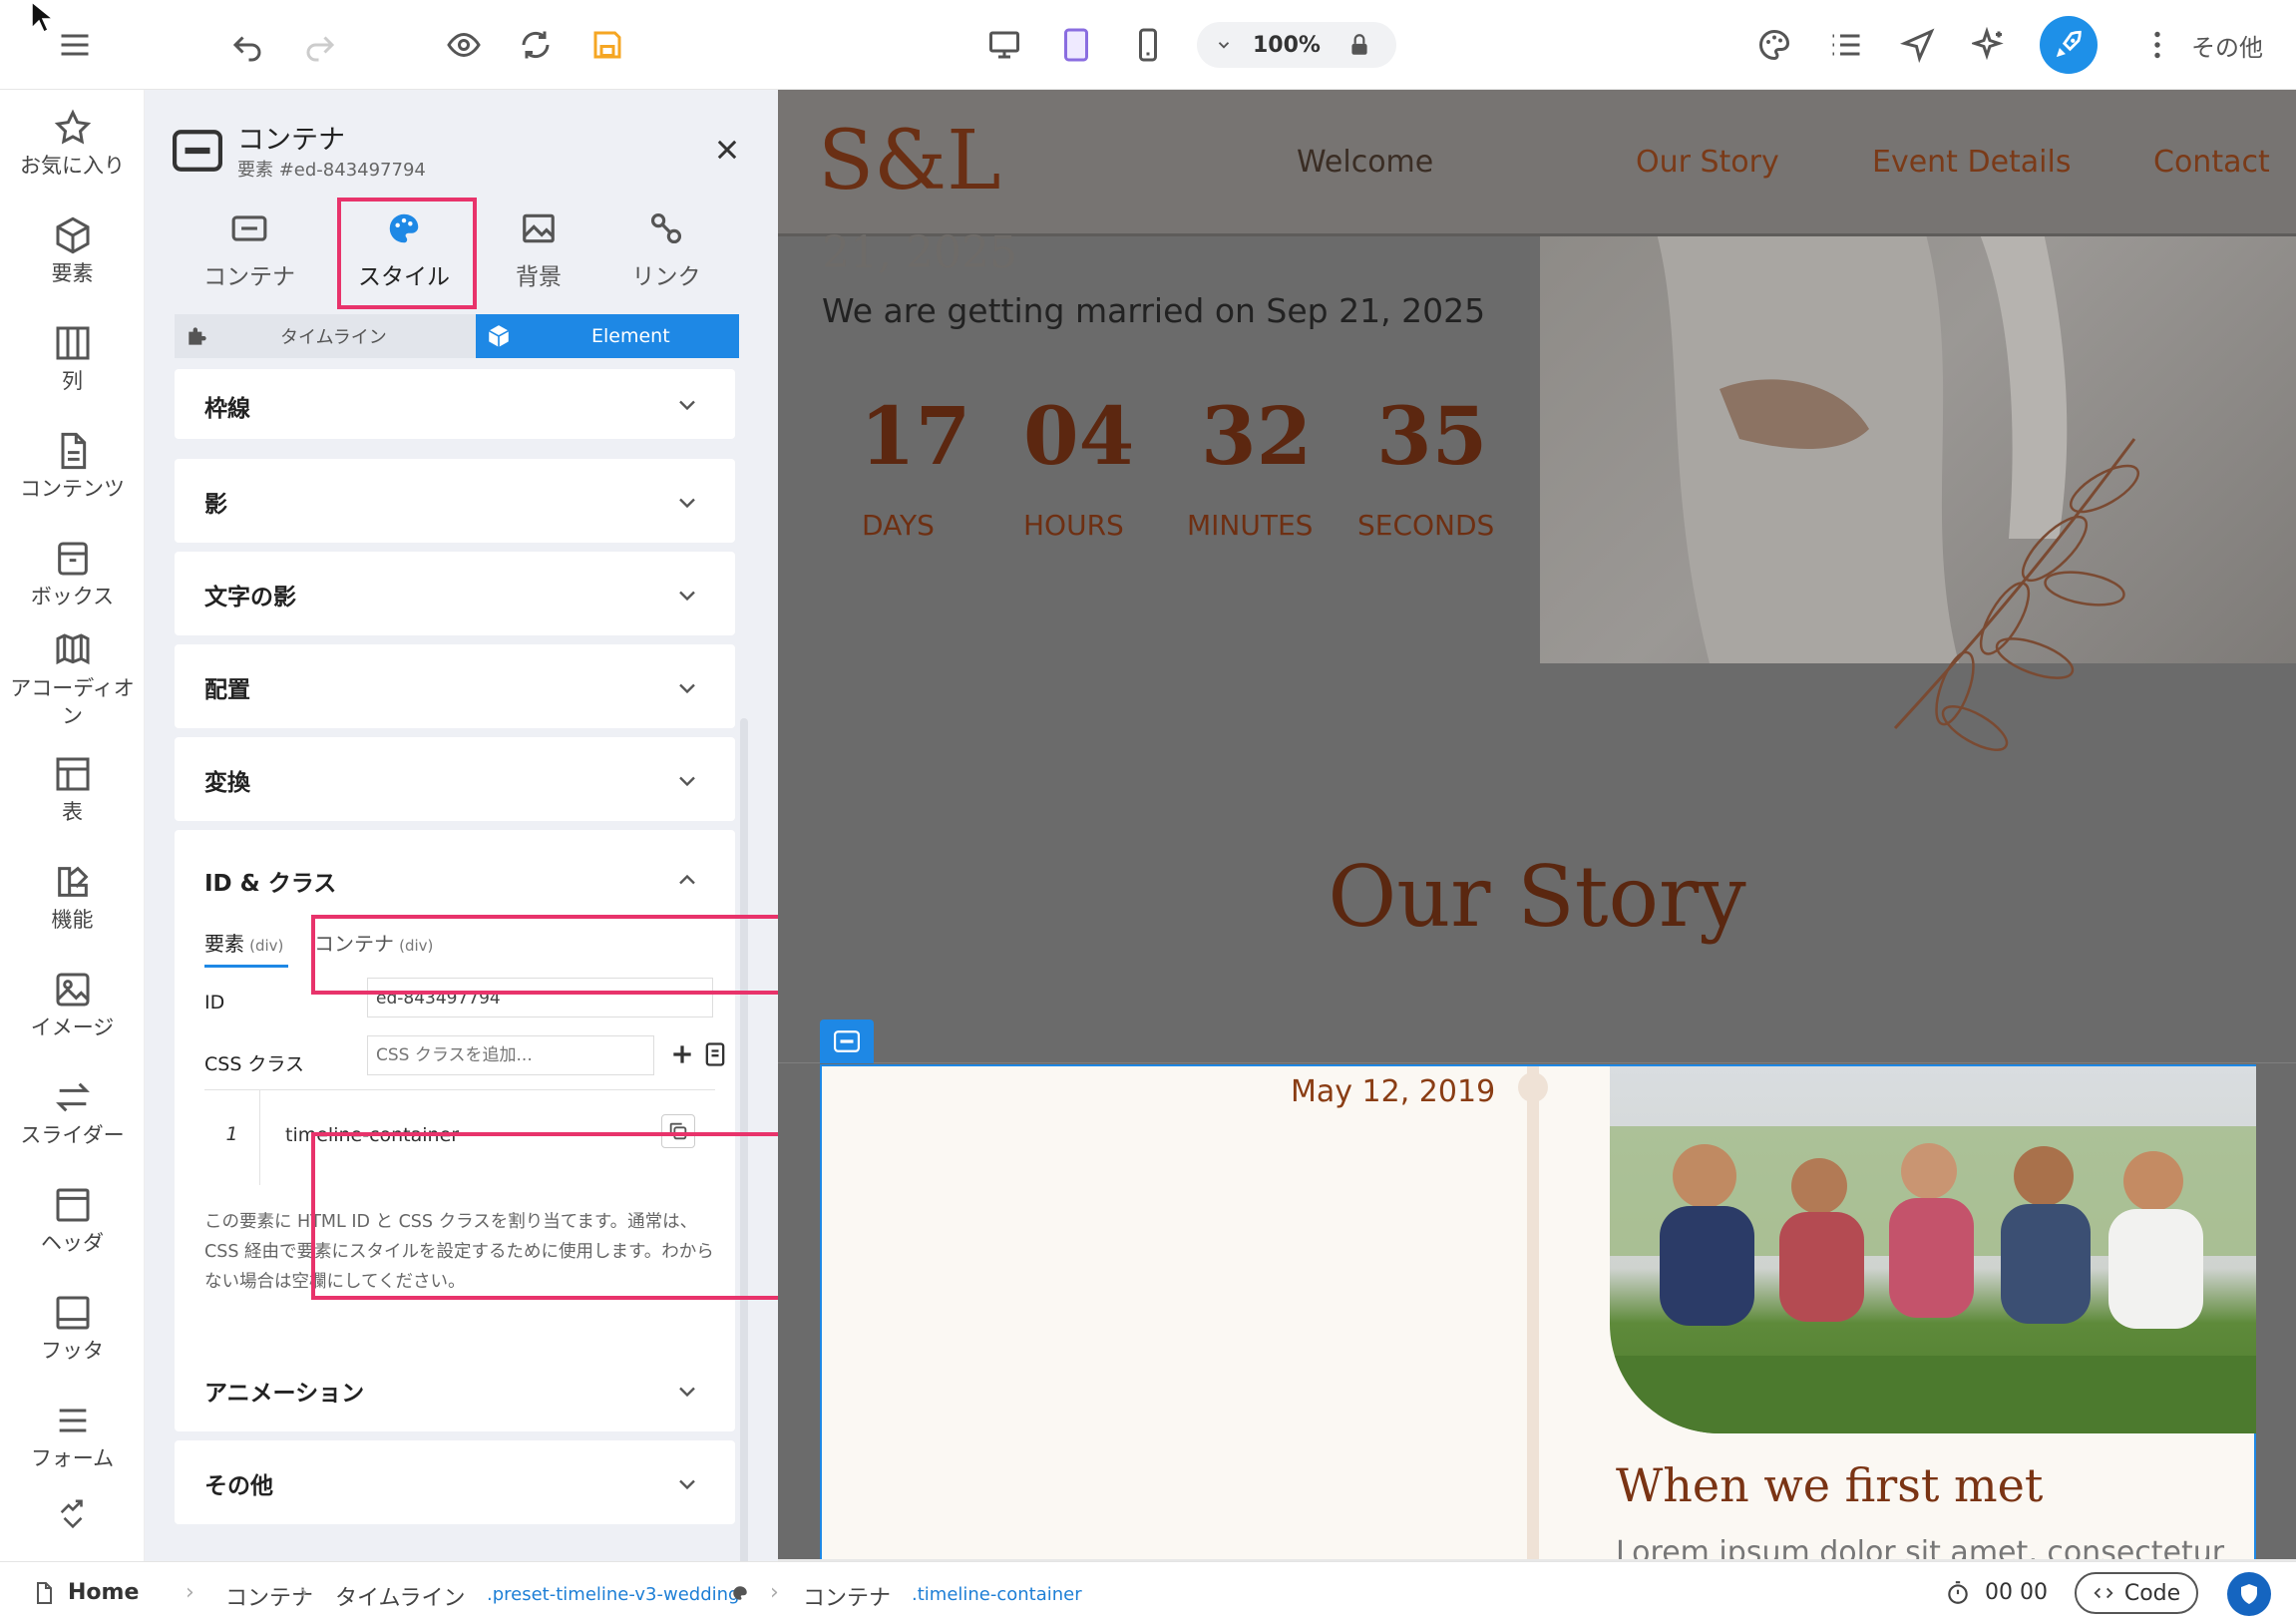 This screenshot has width=2296, height=1624. I want to click on more-label: その他, so click(2227, 46).